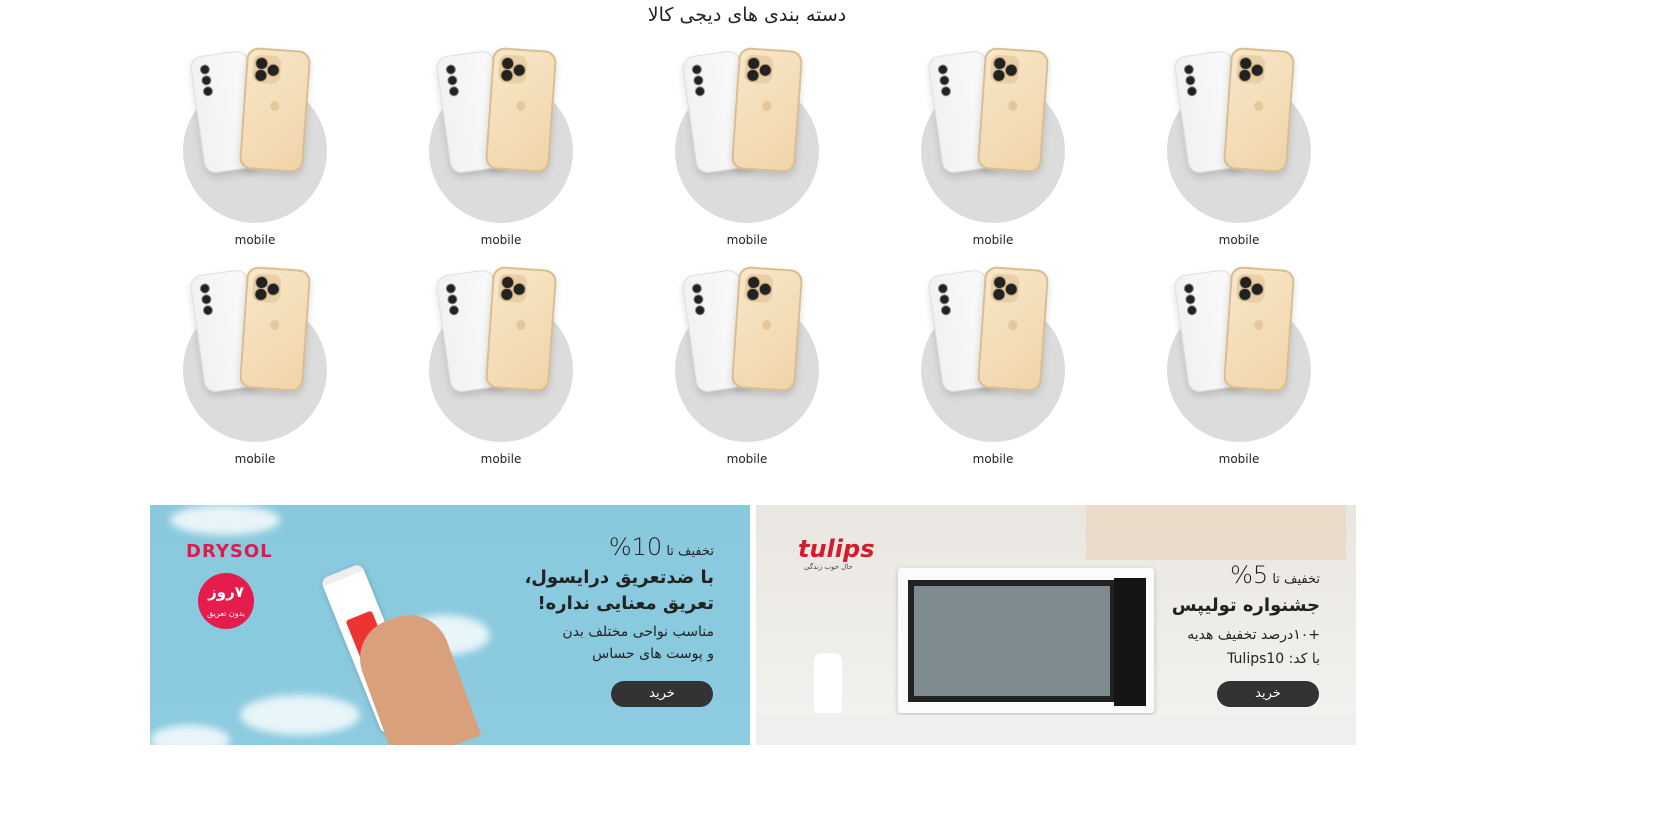 Image resolution: width=1667 pixels, height=822 pixels. Describe the element at coordinates (828, 567) in the screenshot. I see `tulips-tagline: حال خوب زندگی` at that location.